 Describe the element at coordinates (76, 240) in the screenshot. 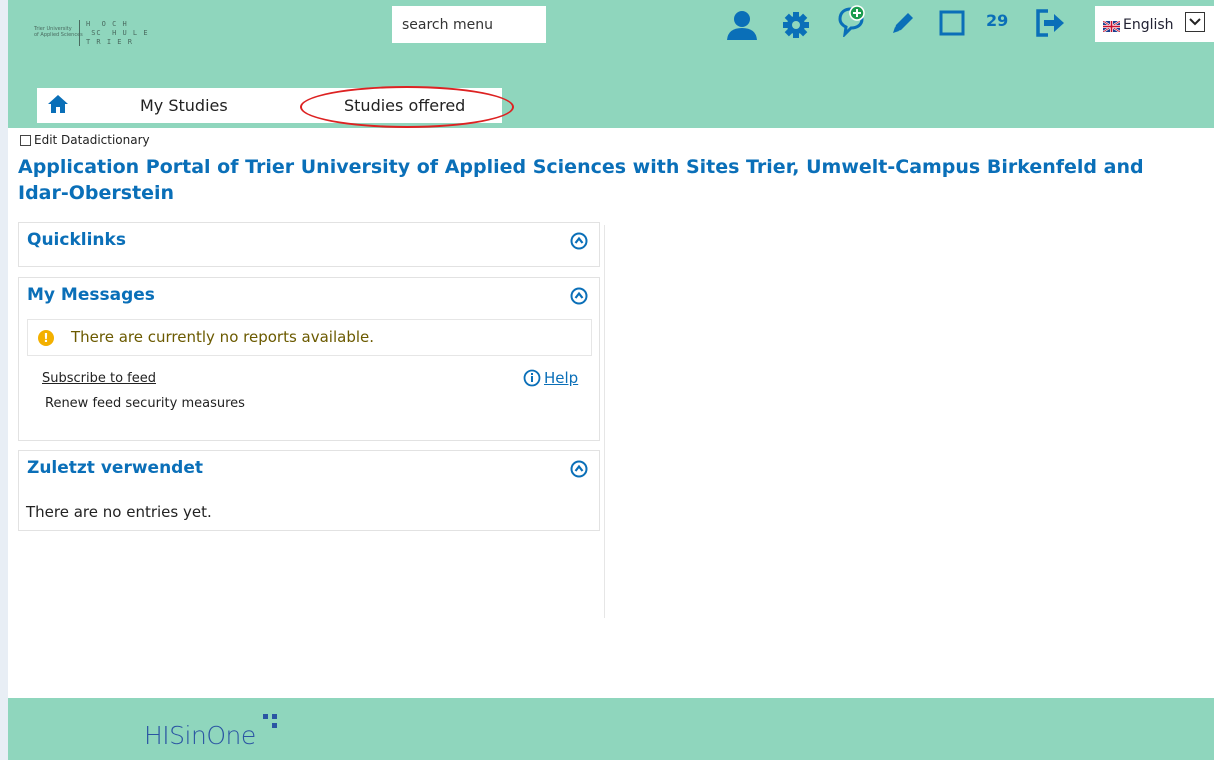

I see `quicklinks-title: Quicklinks` at that location.